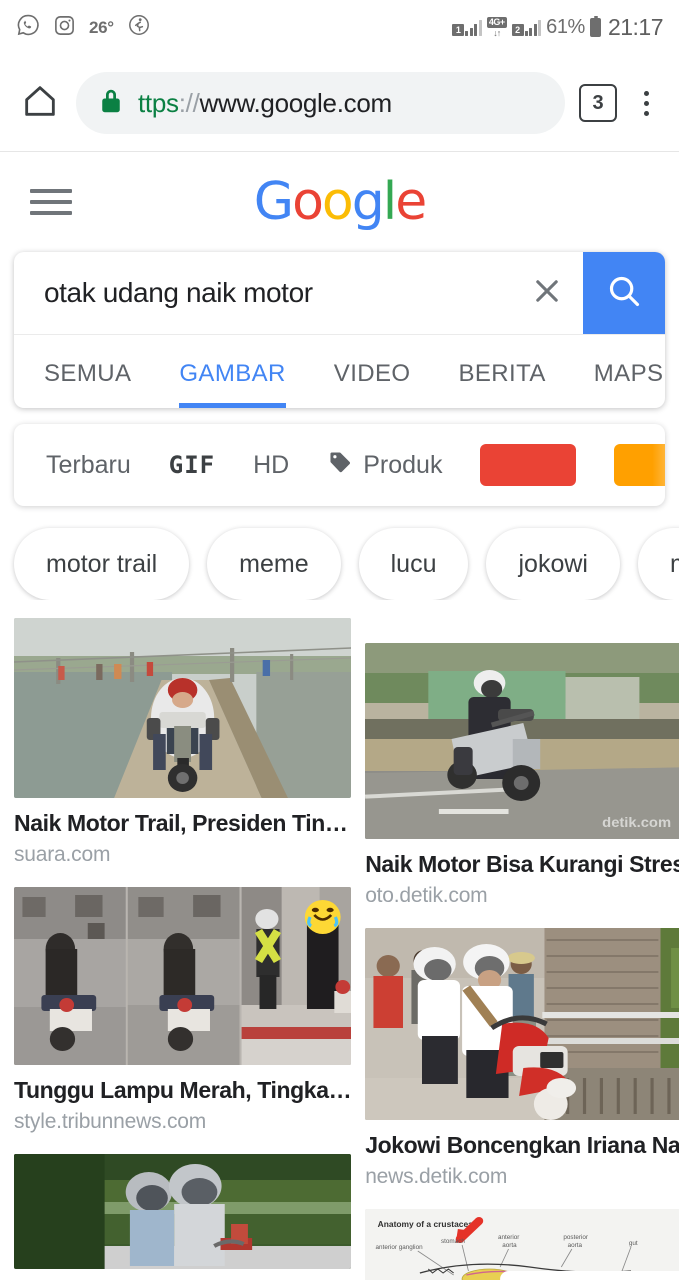  I want to click on chip-jokowi: jokowi, so click(553, 564).